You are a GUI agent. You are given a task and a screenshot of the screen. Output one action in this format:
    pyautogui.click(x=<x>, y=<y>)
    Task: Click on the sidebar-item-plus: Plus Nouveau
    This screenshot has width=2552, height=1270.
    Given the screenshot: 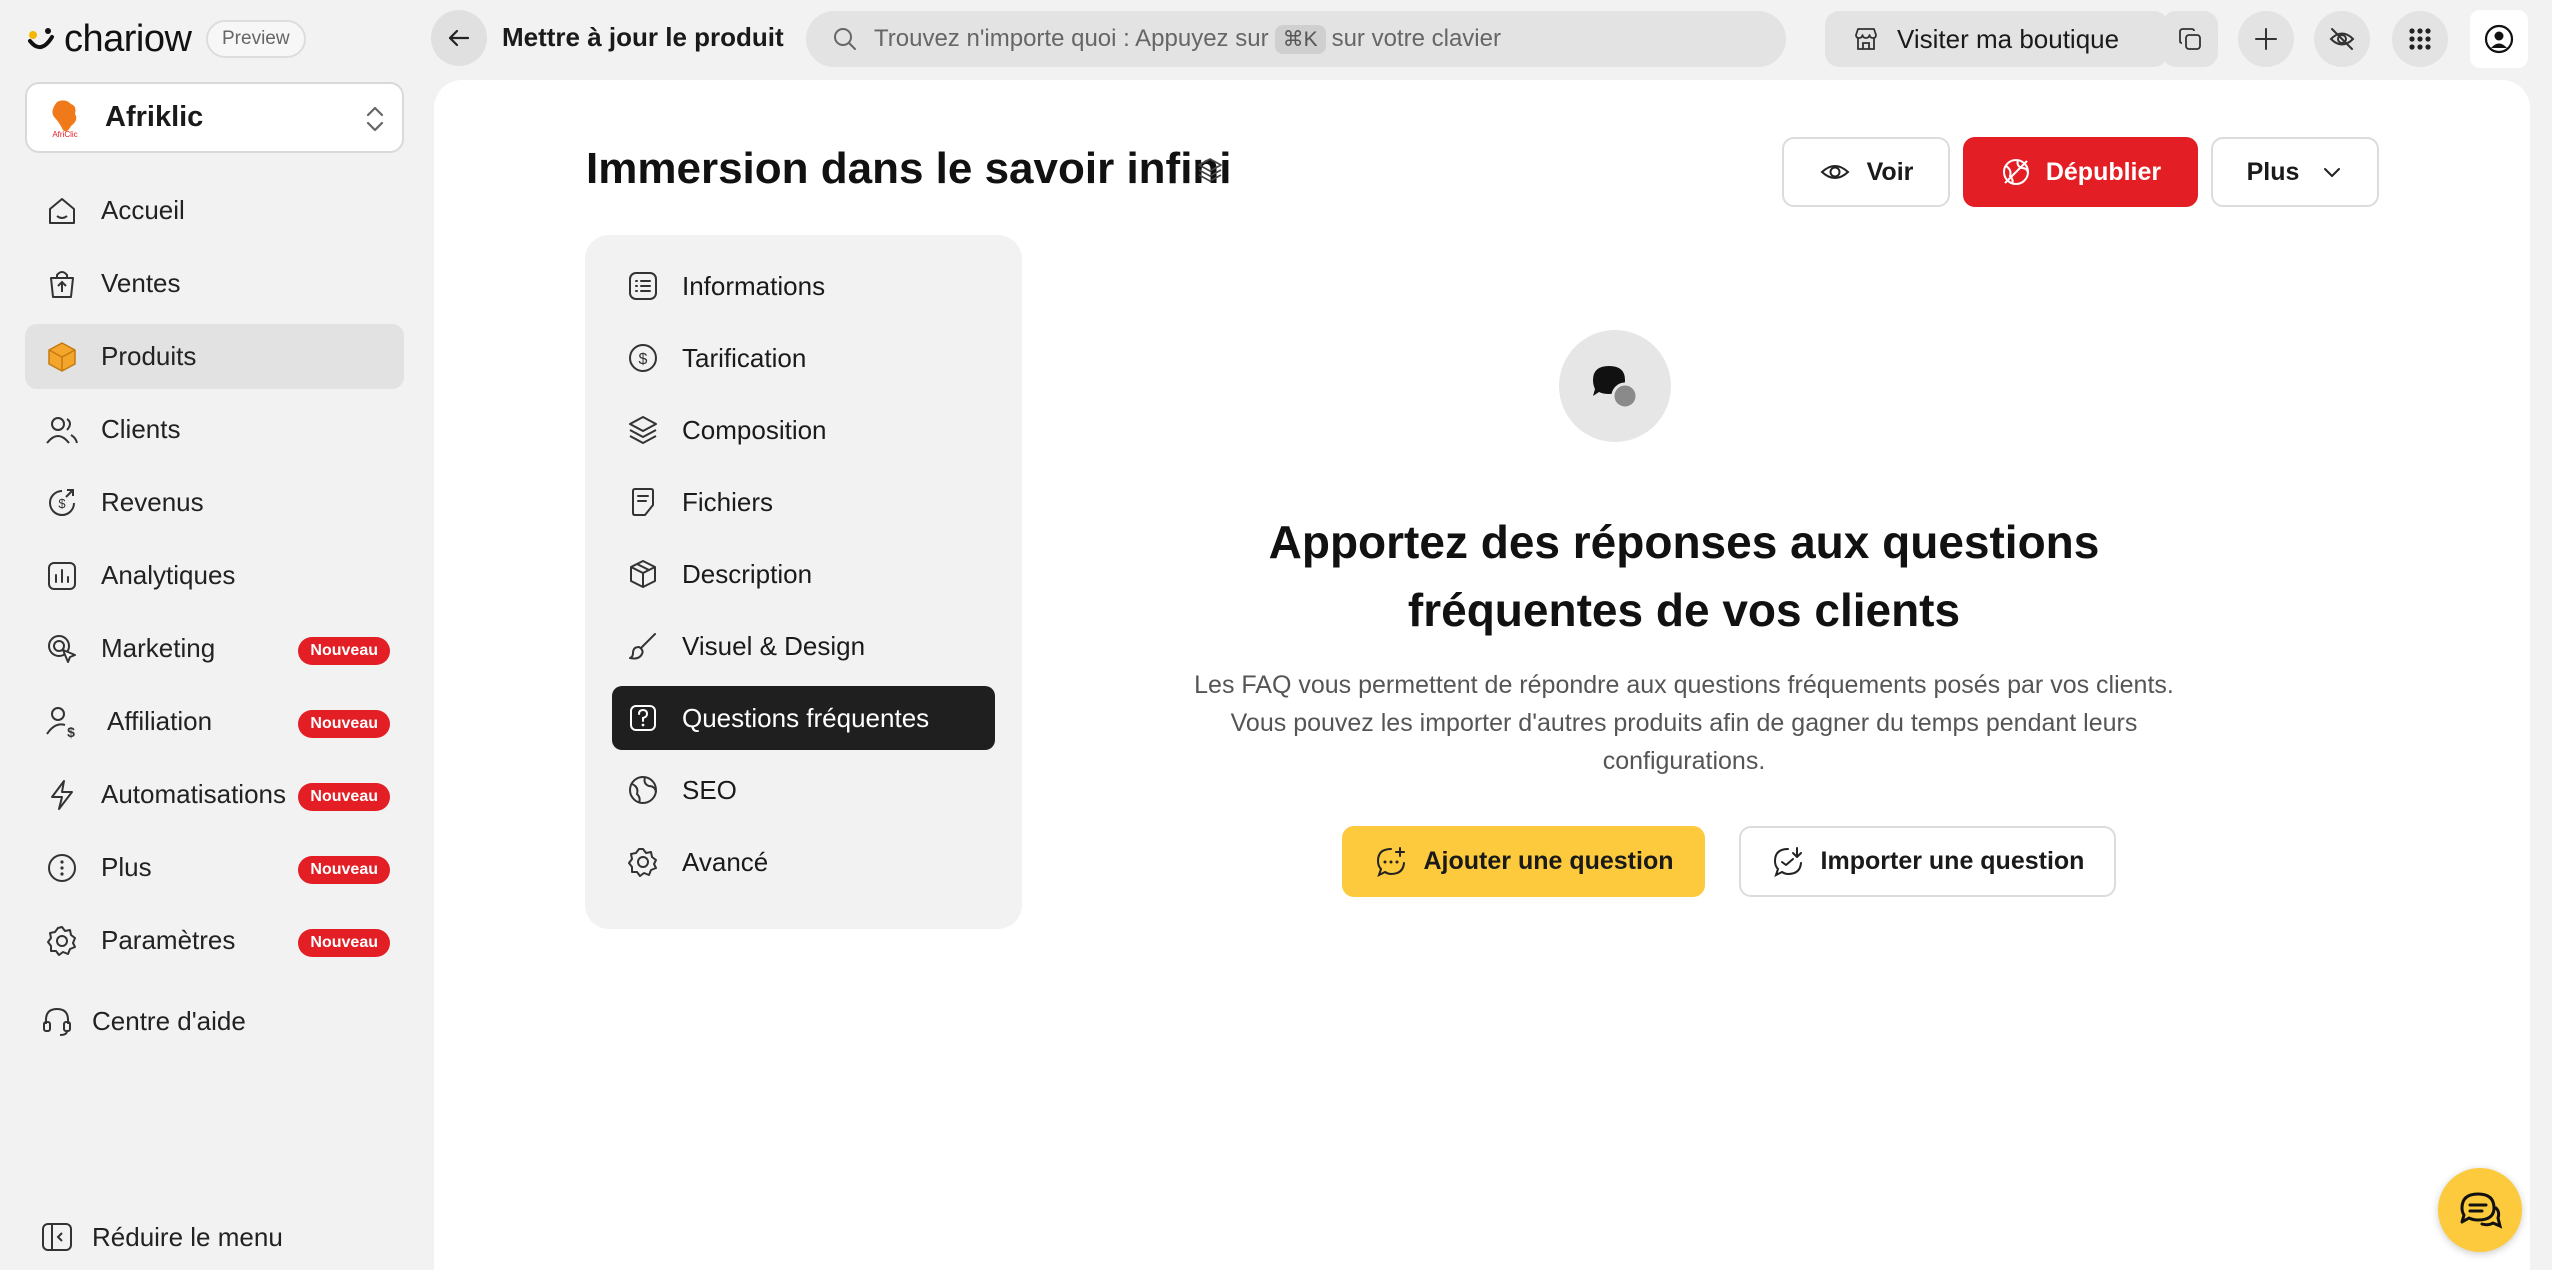 What is the action you would take?
    pyautogui.click(x=214, y=867)
    